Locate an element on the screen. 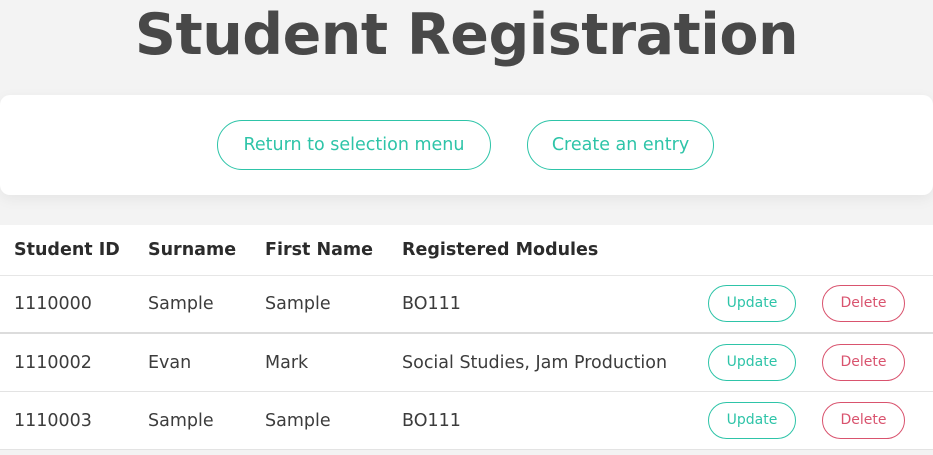 The height and width of the screenshot is (455, 933). cell-student-id: 1110002 is located at coordinates (67, 363).